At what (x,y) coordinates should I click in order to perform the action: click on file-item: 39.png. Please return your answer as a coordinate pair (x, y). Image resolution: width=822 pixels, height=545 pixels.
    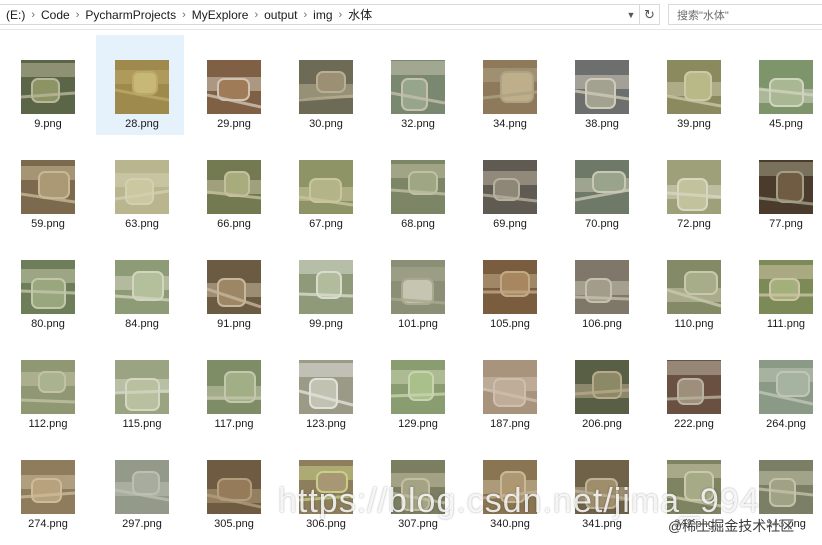
    Looking at the image, I should click on (692, 85).